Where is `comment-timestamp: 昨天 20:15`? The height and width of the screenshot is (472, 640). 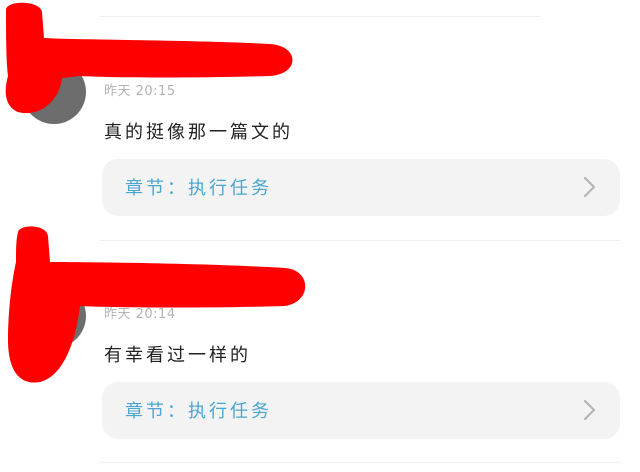
comment-timestamp: 昨天 20:15 is located at coordinates (140, 91).